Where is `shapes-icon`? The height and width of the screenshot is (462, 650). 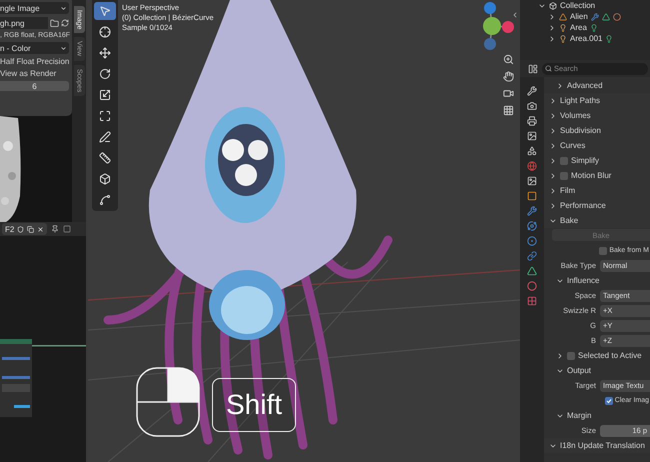
shapes-icon is located at coordinates (532, 151).